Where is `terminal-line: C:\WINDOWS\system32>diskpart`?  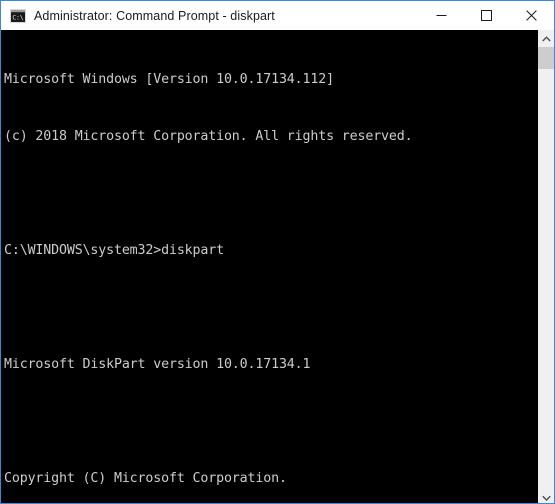
terminal-line: C:\WINDOWS\system32>diskpart is located at coordinates (114, 250).